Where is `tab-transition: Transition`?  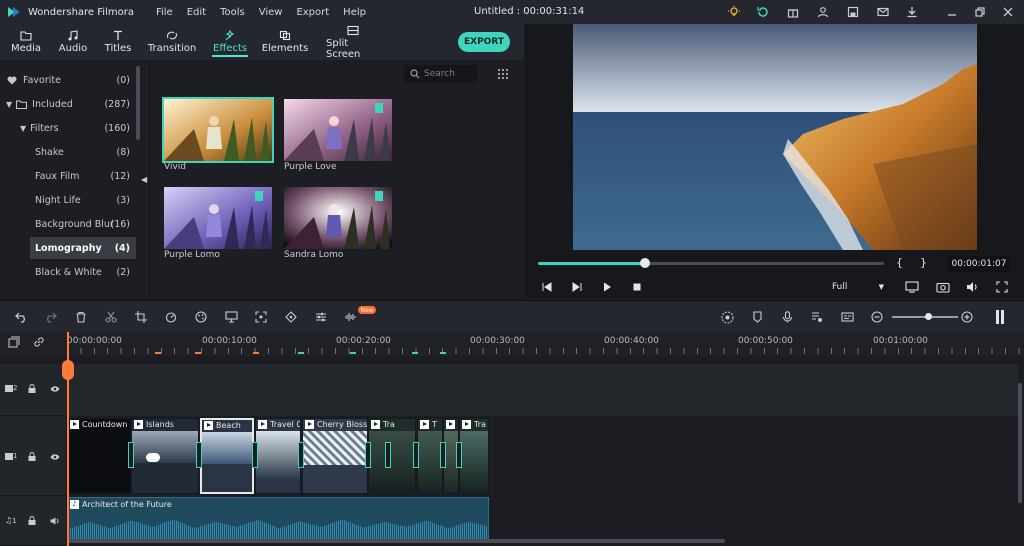
tab-transition: Transition is located at coordinates (172, 42).